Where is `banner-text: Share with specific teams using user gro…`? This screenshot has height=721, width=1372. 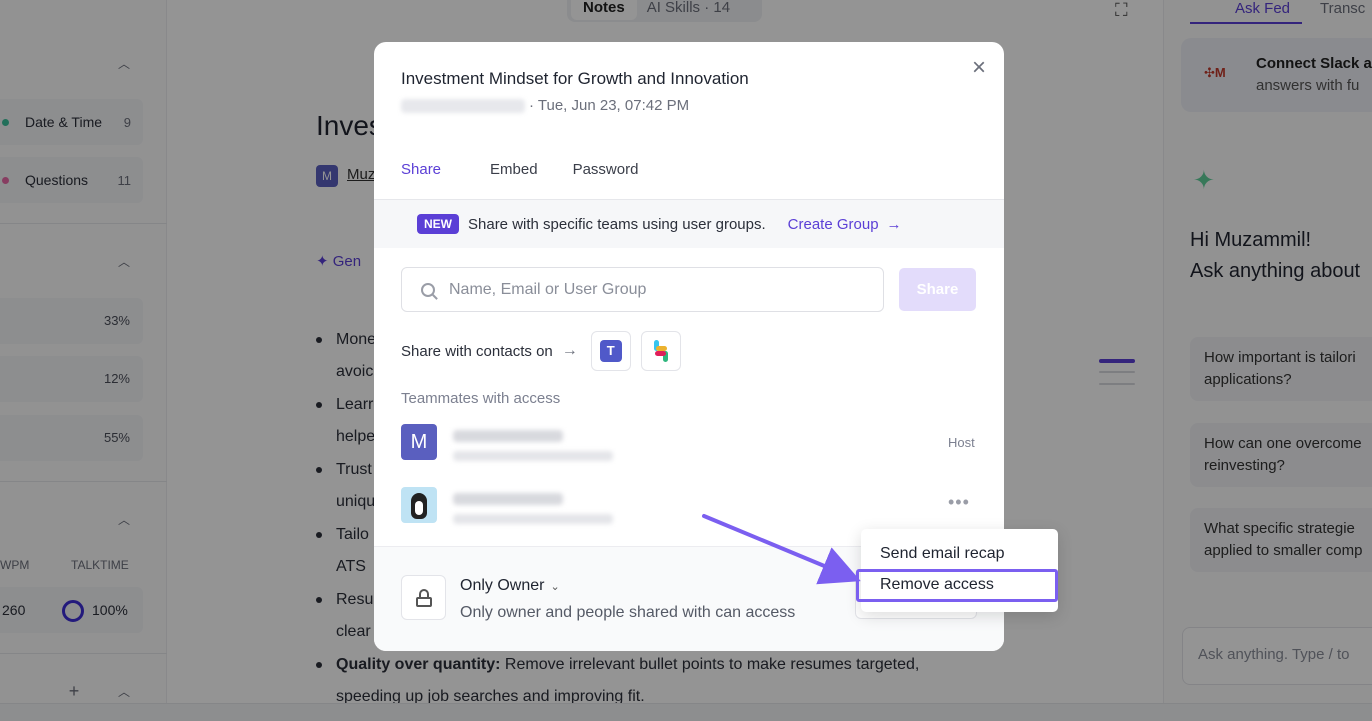 banner-text: Share with specific teams using user gro… is located at coordinates (617, 224).